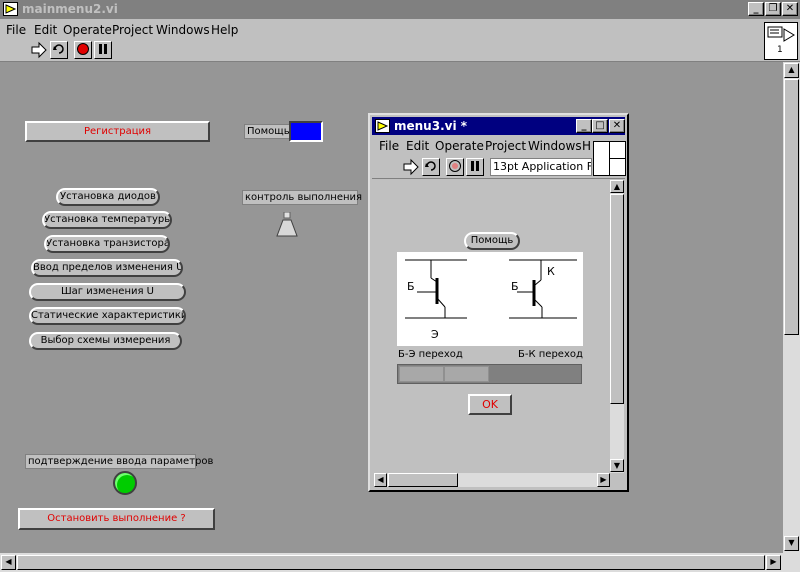 The image size is (800, 572). What do you see at coordinates (431, 126) in the screenshot?
I see `subvi-title: menu3.vi *` at bounding box center [431, 126].